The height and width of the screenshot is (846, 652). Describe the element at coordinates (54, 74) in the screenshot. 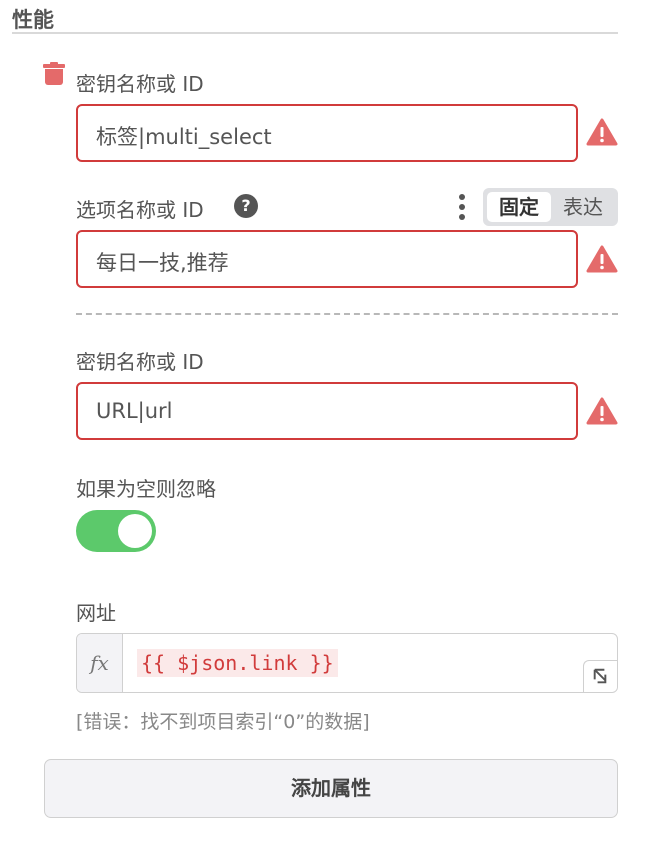

I see `trash-icon` at that location.